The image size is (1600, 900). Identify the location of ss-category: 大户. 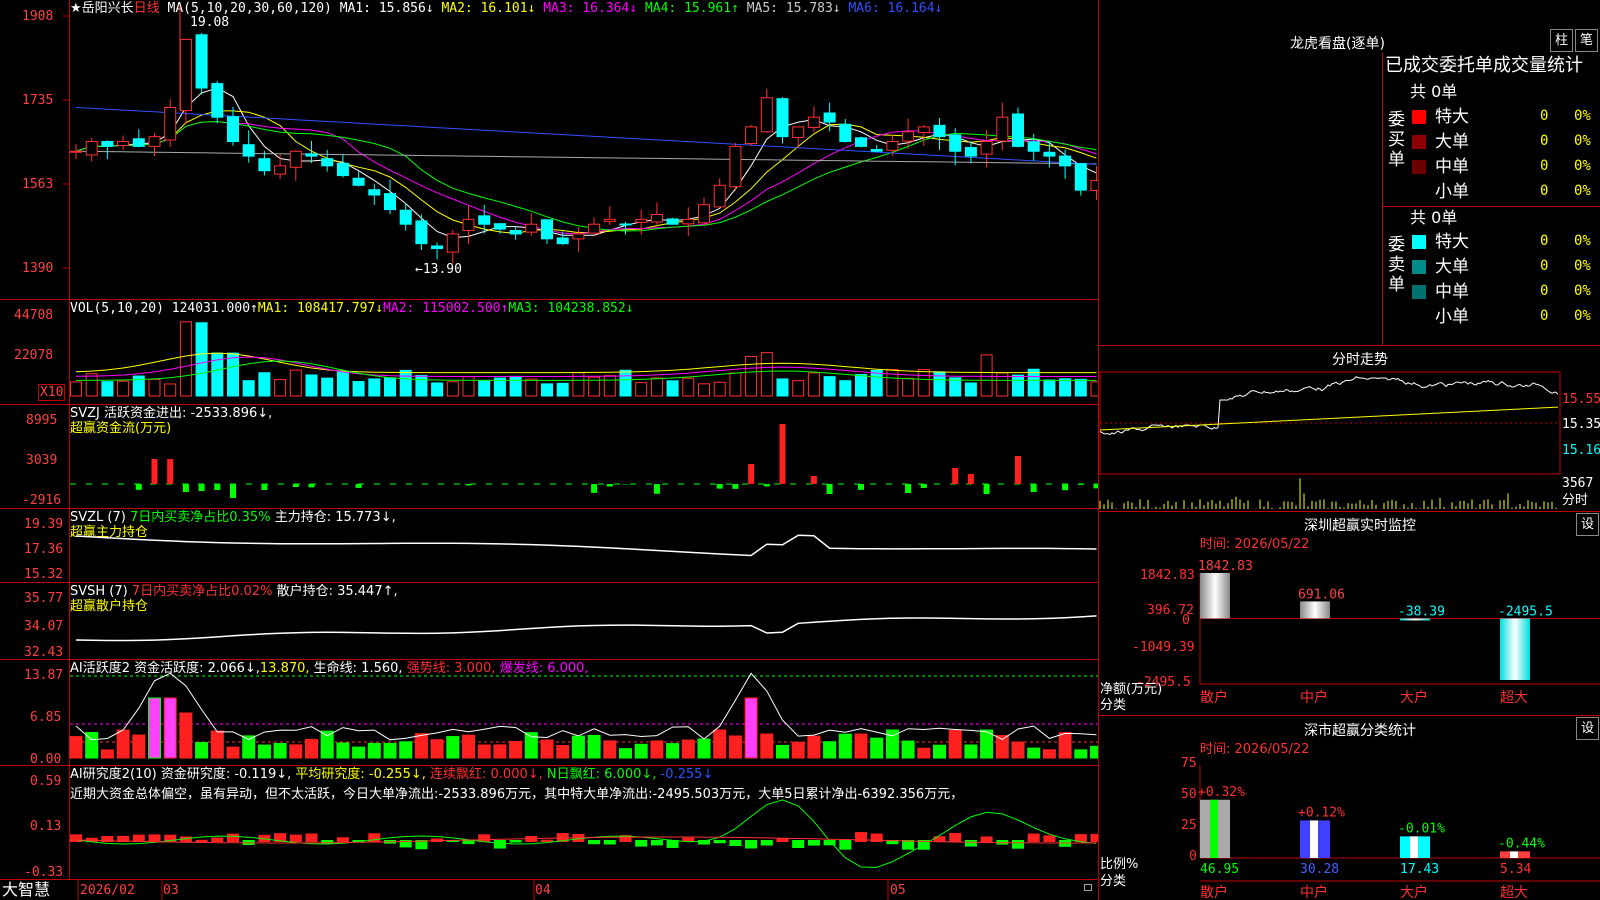
(1414, 892).